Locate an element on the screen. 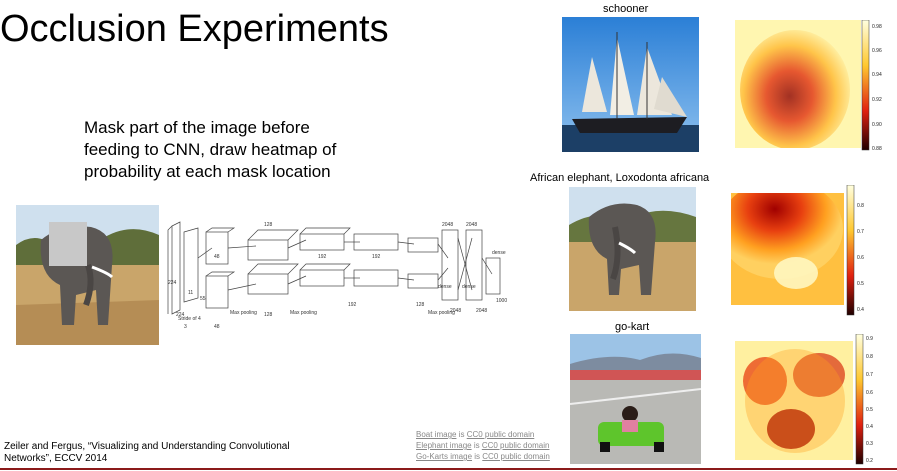 Image resolution: width=897 pixels, height=471 pixels. credit-boat: Boat image is CC0 public domain is located at coordinates (475, 435).